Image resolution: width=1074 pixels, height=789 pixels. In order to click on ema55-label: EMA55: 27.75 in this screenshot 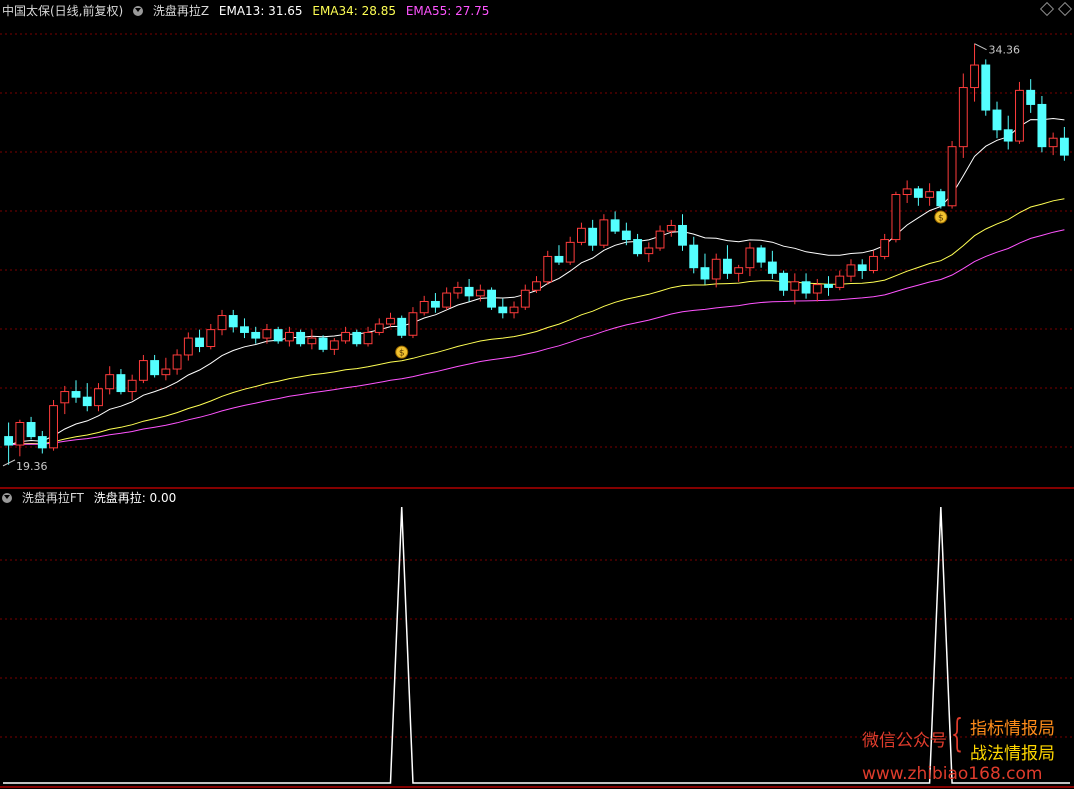, I will do `click(447, 11)`.